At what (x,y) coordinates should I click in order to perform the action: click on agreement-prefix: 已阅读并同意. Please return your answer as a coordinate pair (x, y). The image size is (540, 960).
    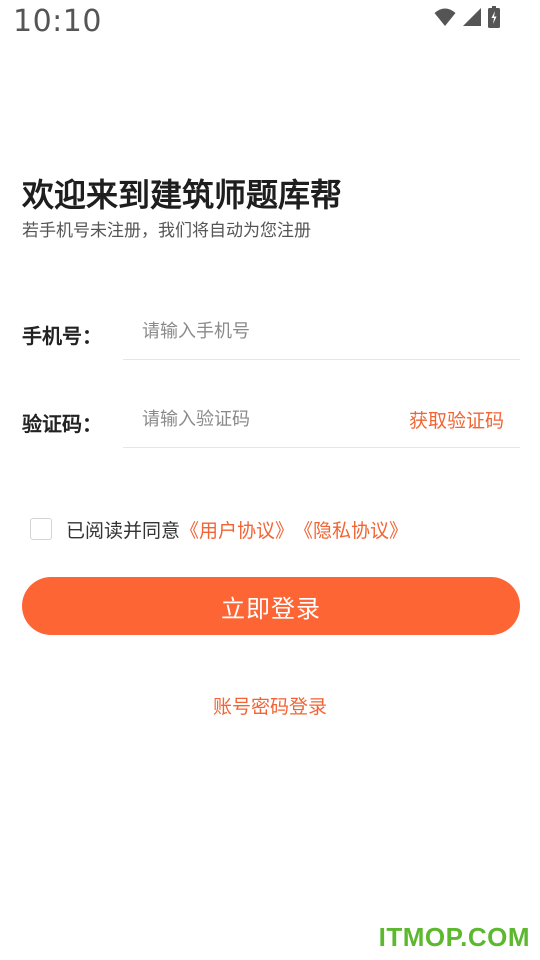
    Looking at the image, I should click on (123, 530).